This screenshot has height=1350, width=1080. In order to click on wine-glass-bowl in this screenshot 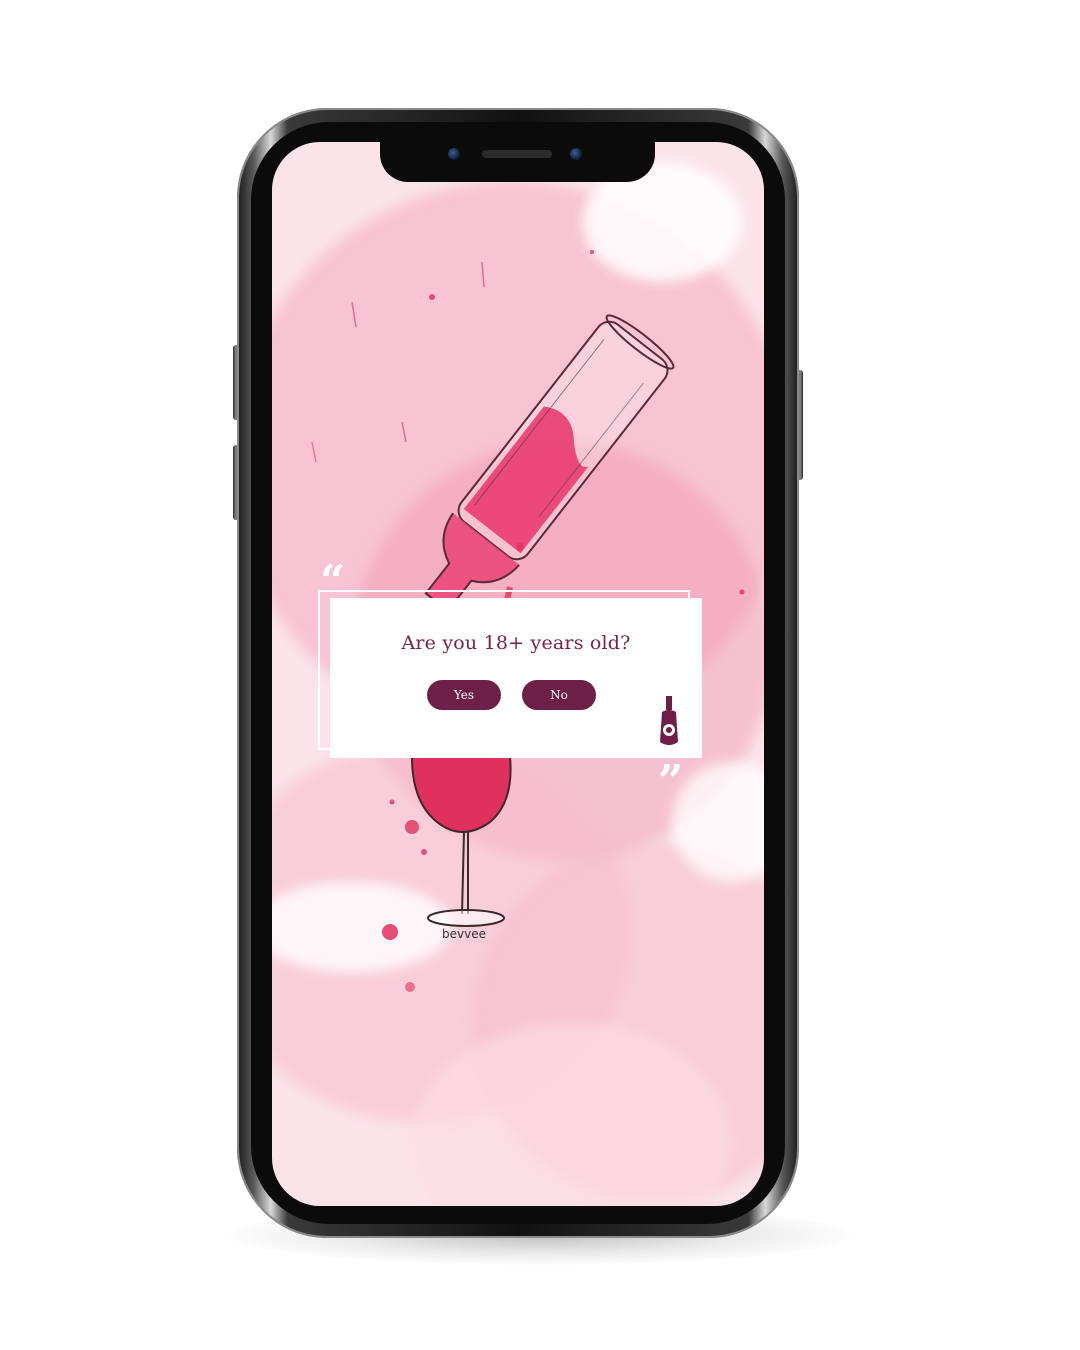, I will do `click(461, 794)`.